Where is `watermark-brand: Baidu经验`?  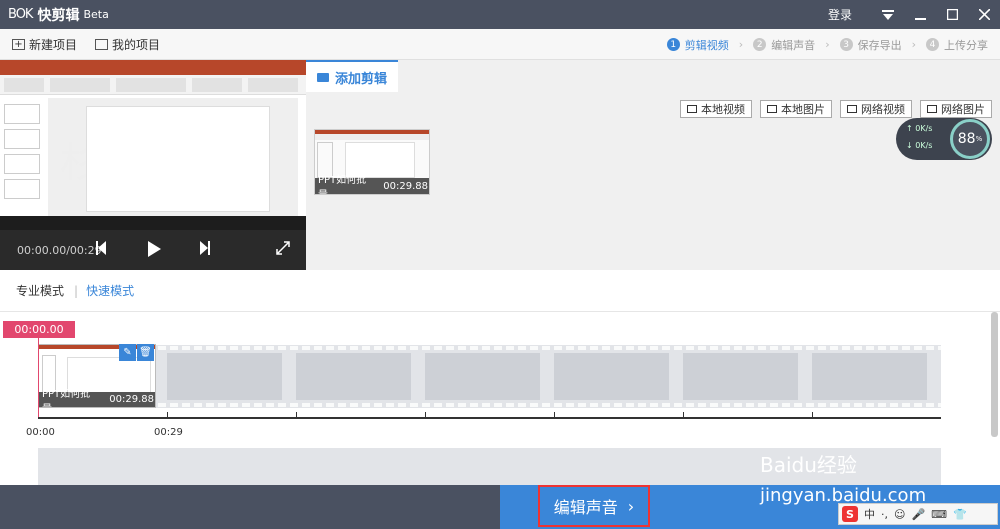 watermark-brand: Baidu经验 is located at coordinates (808, 465).